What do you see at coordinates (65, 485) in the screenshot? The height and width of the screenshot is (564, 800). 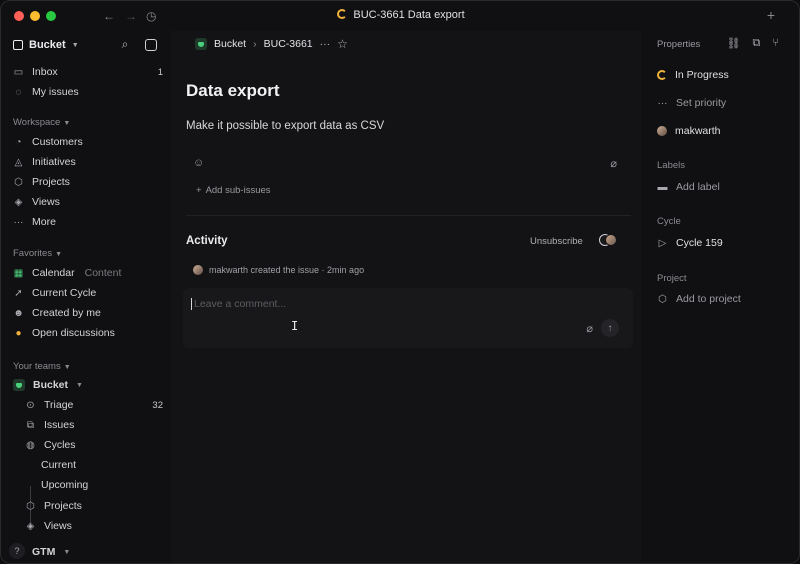 I see `sidebar-item-label: Upcoming` at bounding box center [65, 485].